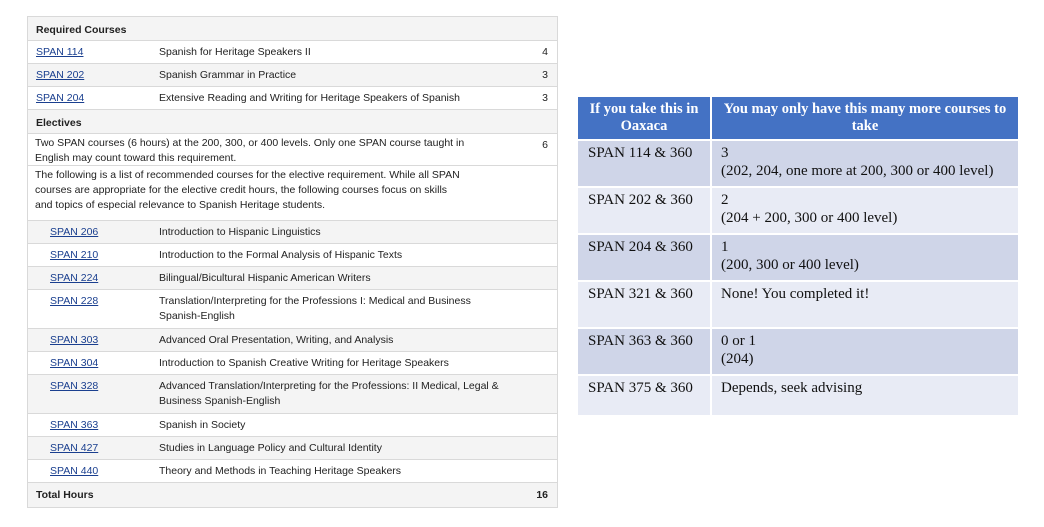 This screenshot has width=1044, height=527. What do you see at coordinates (74, 386) in the screenshot?
I see `course-link-span-328: SPAN 328` at bounding box center [74, 386].